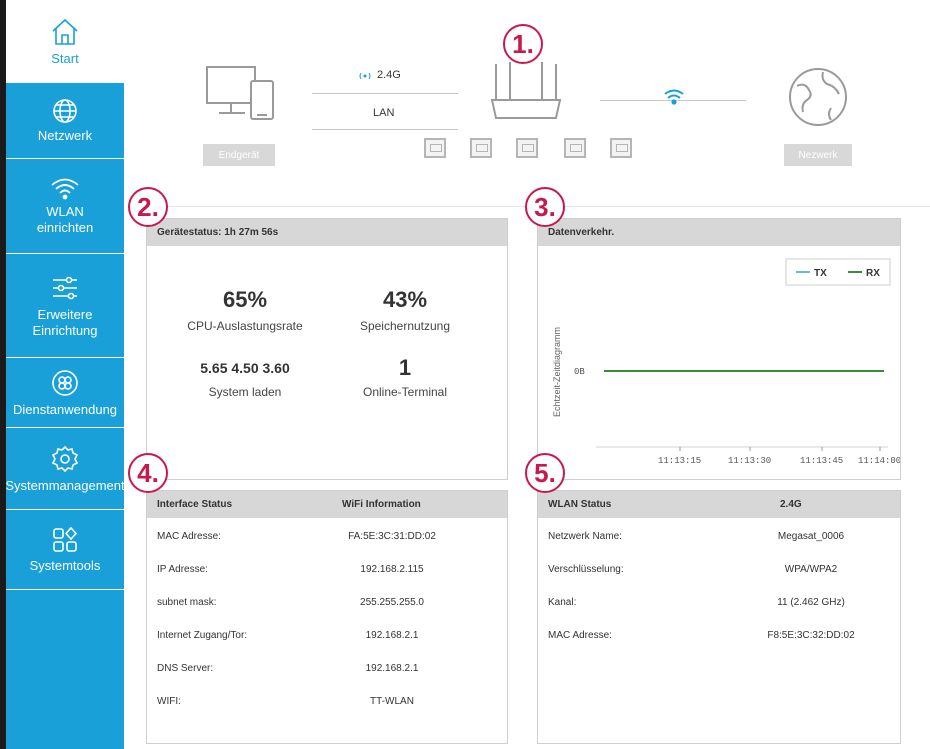  Describe the element at coordinates (719, 232) in the screenshot. I see `traffic-header: Datenverkehr.` at that location.